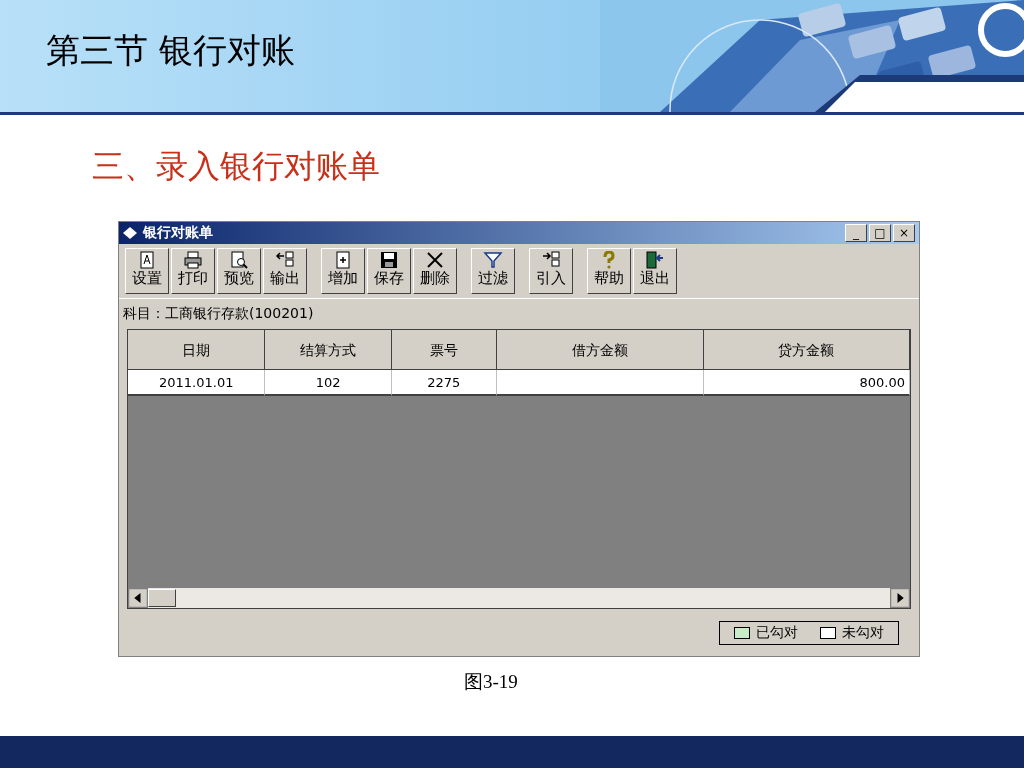  What do you see at coordinates (389, 271) in the screenshot?
I see `toolbar-button: 保存` at bounding box center [389, 271].